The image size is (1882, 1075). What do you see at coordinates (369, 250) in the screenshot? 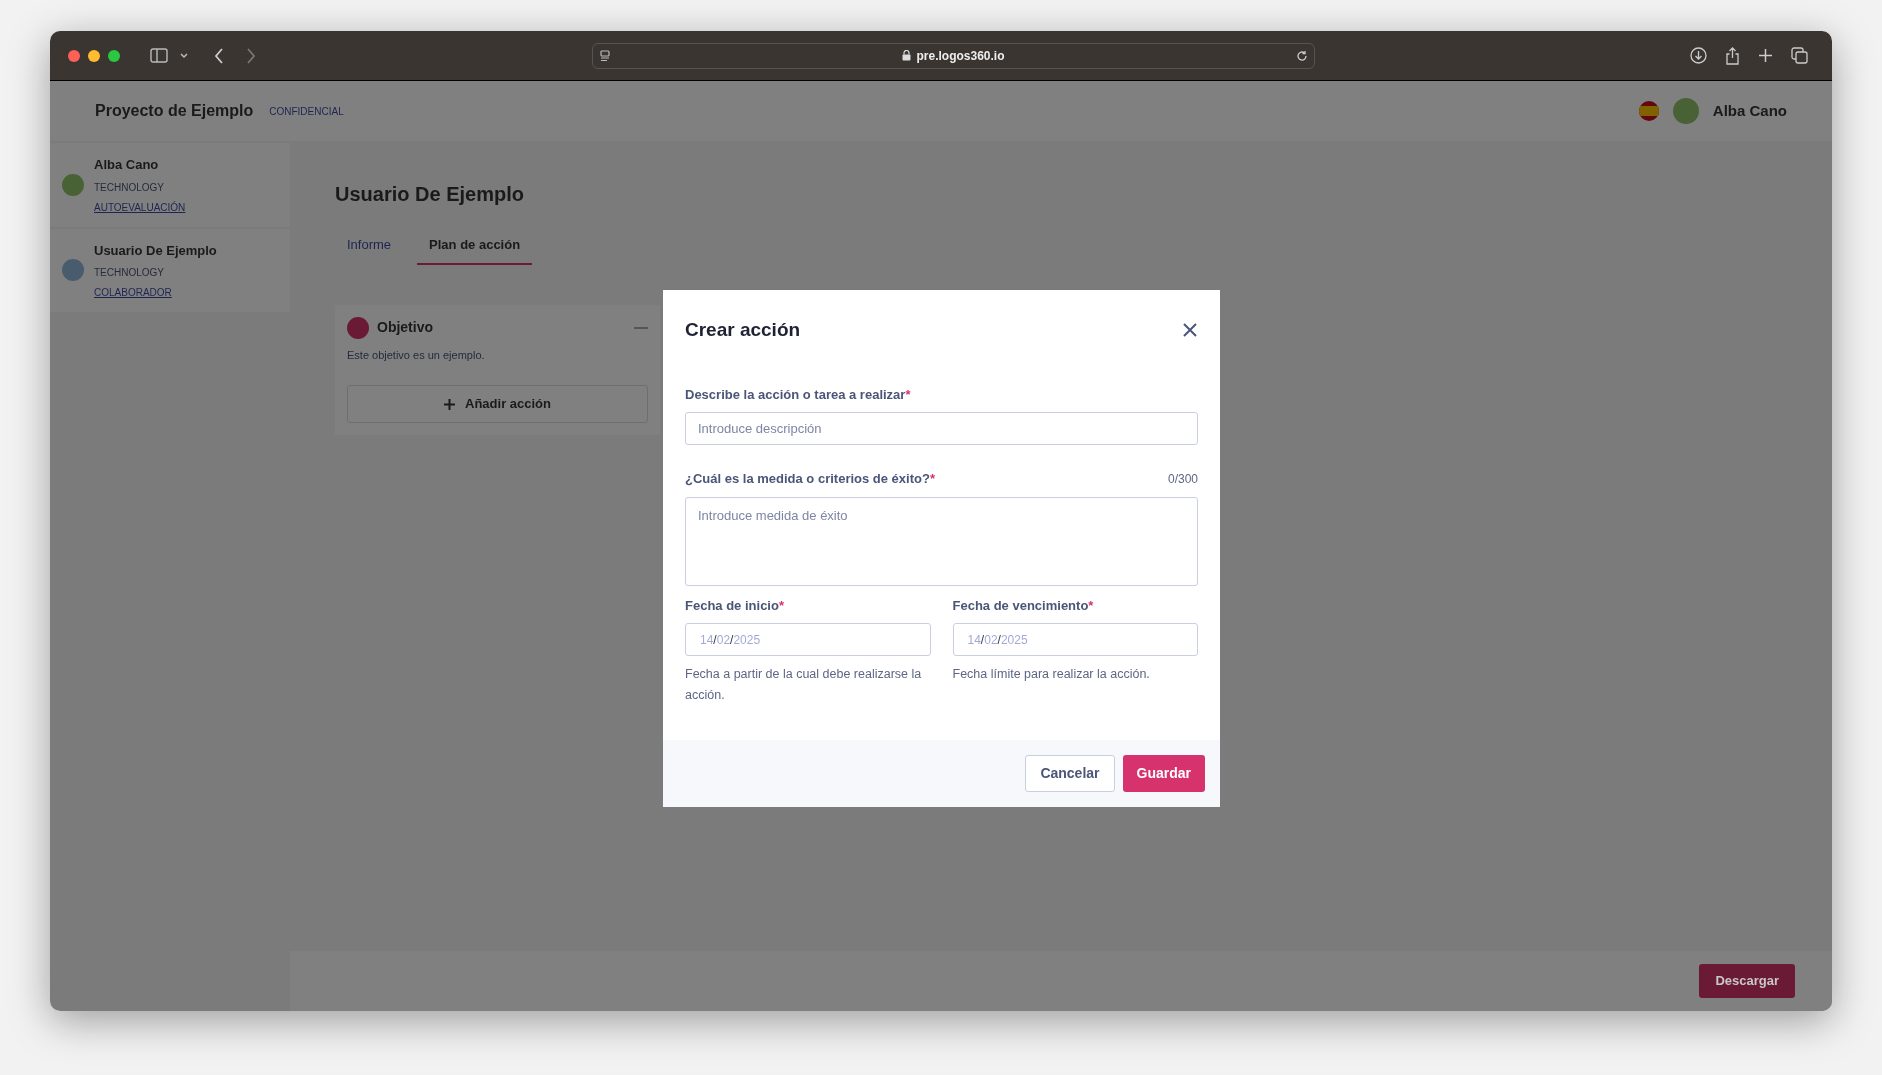
I see `tab: Informe` at bounding box center [369, 250].